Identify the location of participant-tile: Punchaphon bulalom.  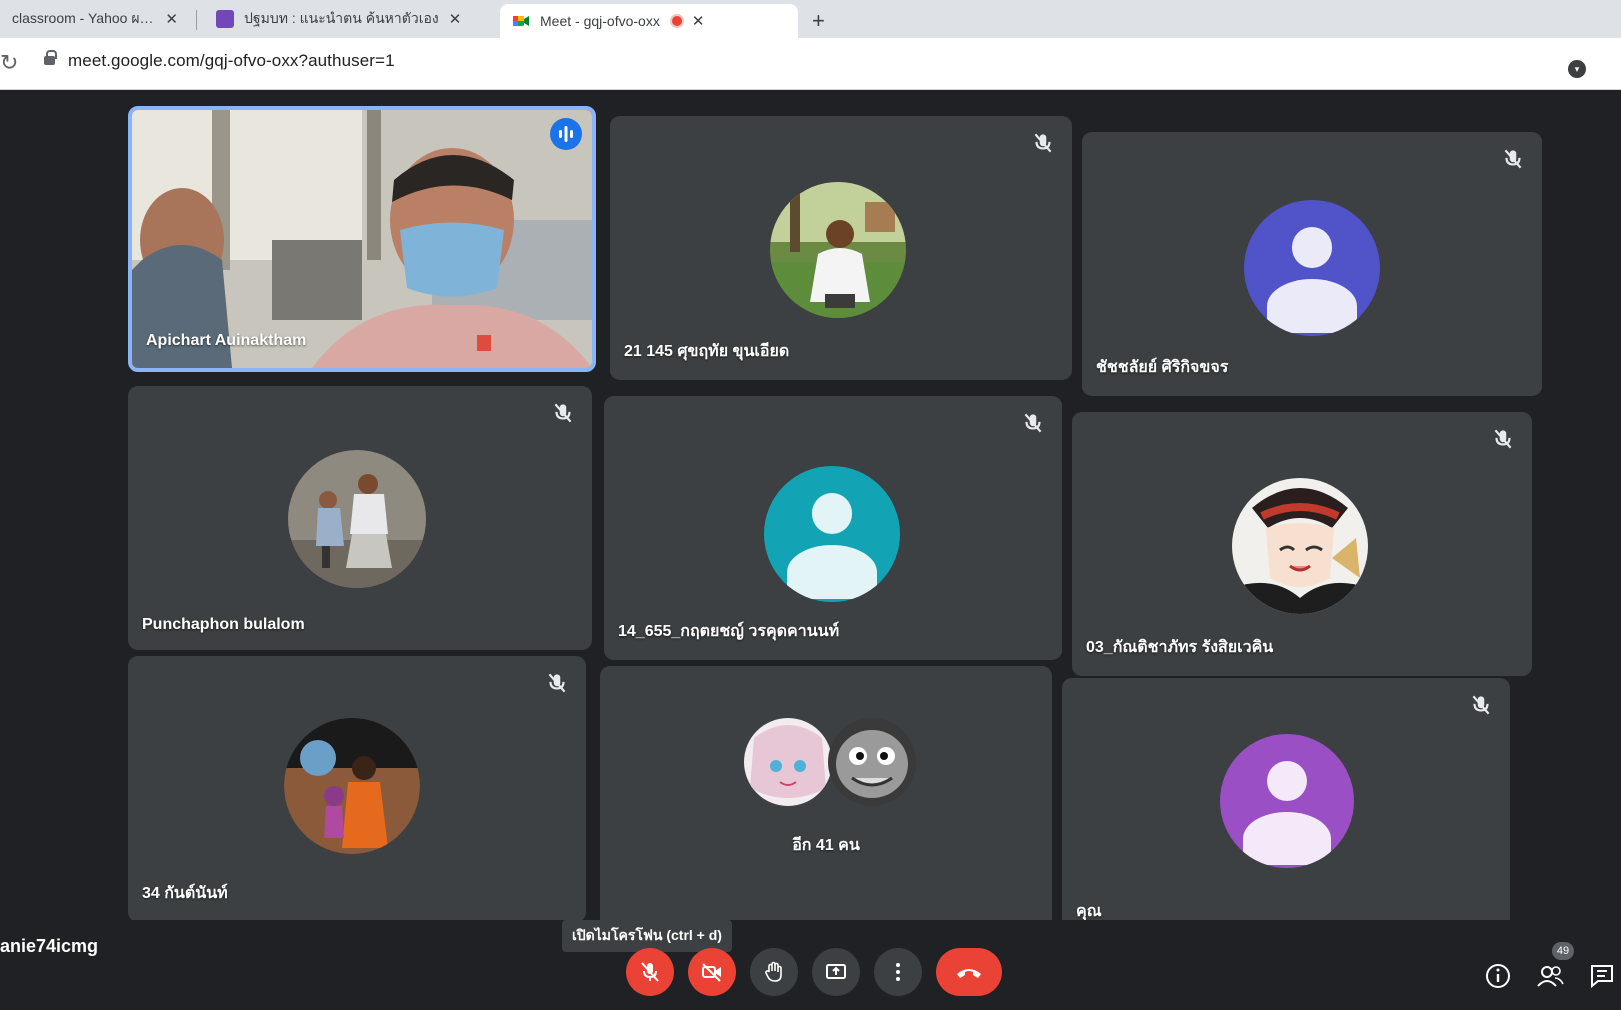
(360, 518).